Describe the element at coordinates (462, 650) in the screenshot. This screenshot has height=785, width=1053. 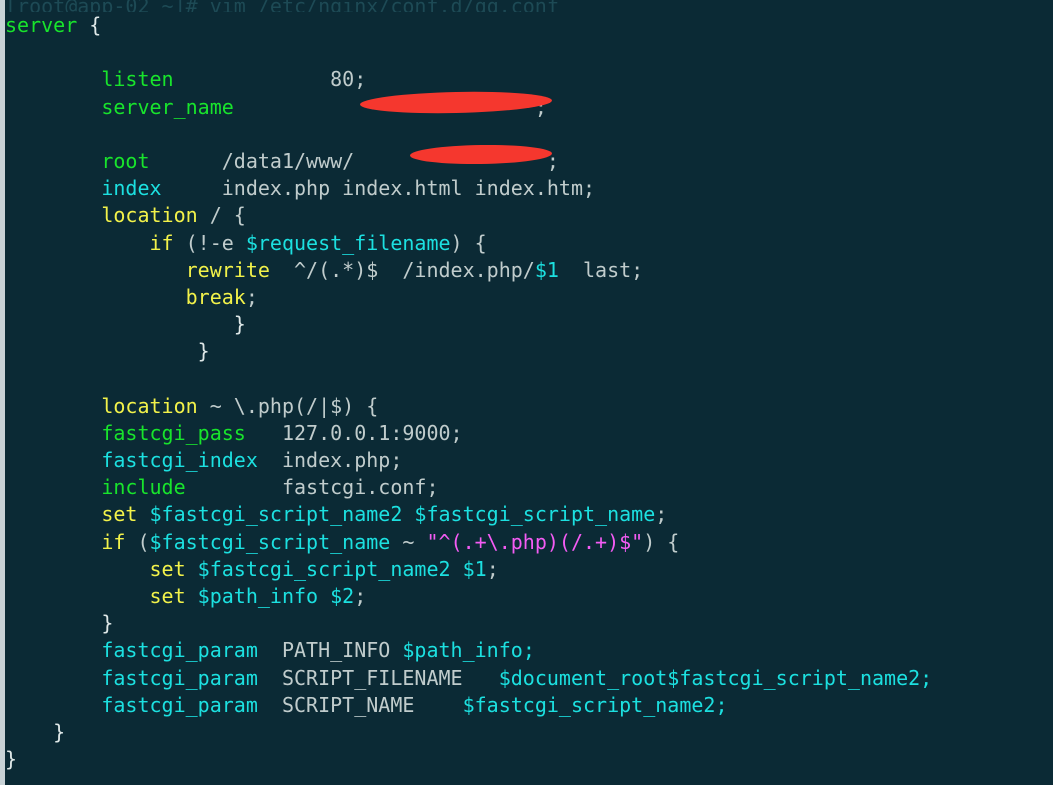
I see `var-path-info-b: $path_info` at that location.